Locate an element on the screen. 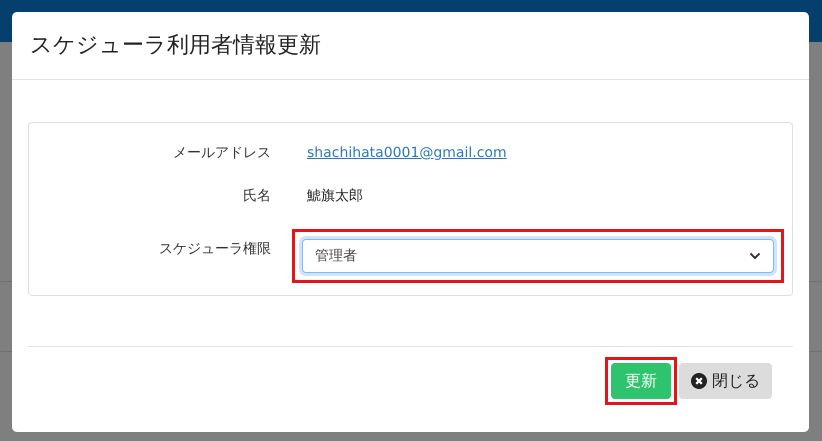 This screenshot has width=822, height=441. dialog-title: スケジューラ利用者情報更新 is located at coordinates (175, 46).